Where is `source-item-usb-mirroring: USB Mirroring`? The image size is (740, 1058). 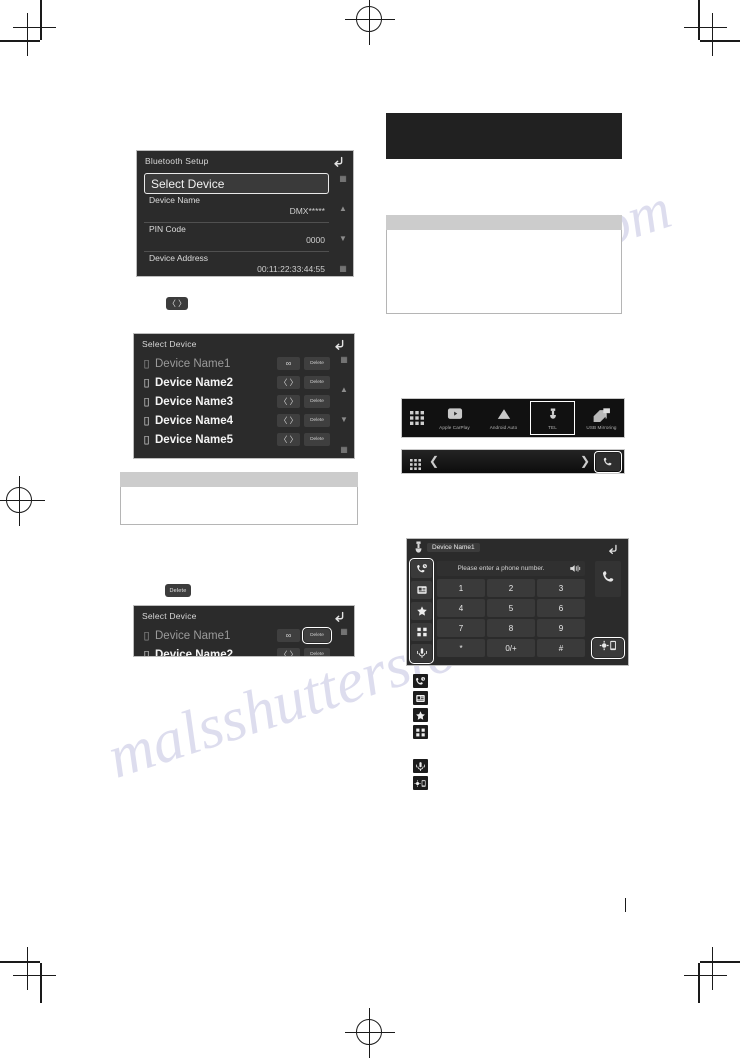
source-item-usb-mirroring: USB Mirroring is located at coordinates (600, 418).